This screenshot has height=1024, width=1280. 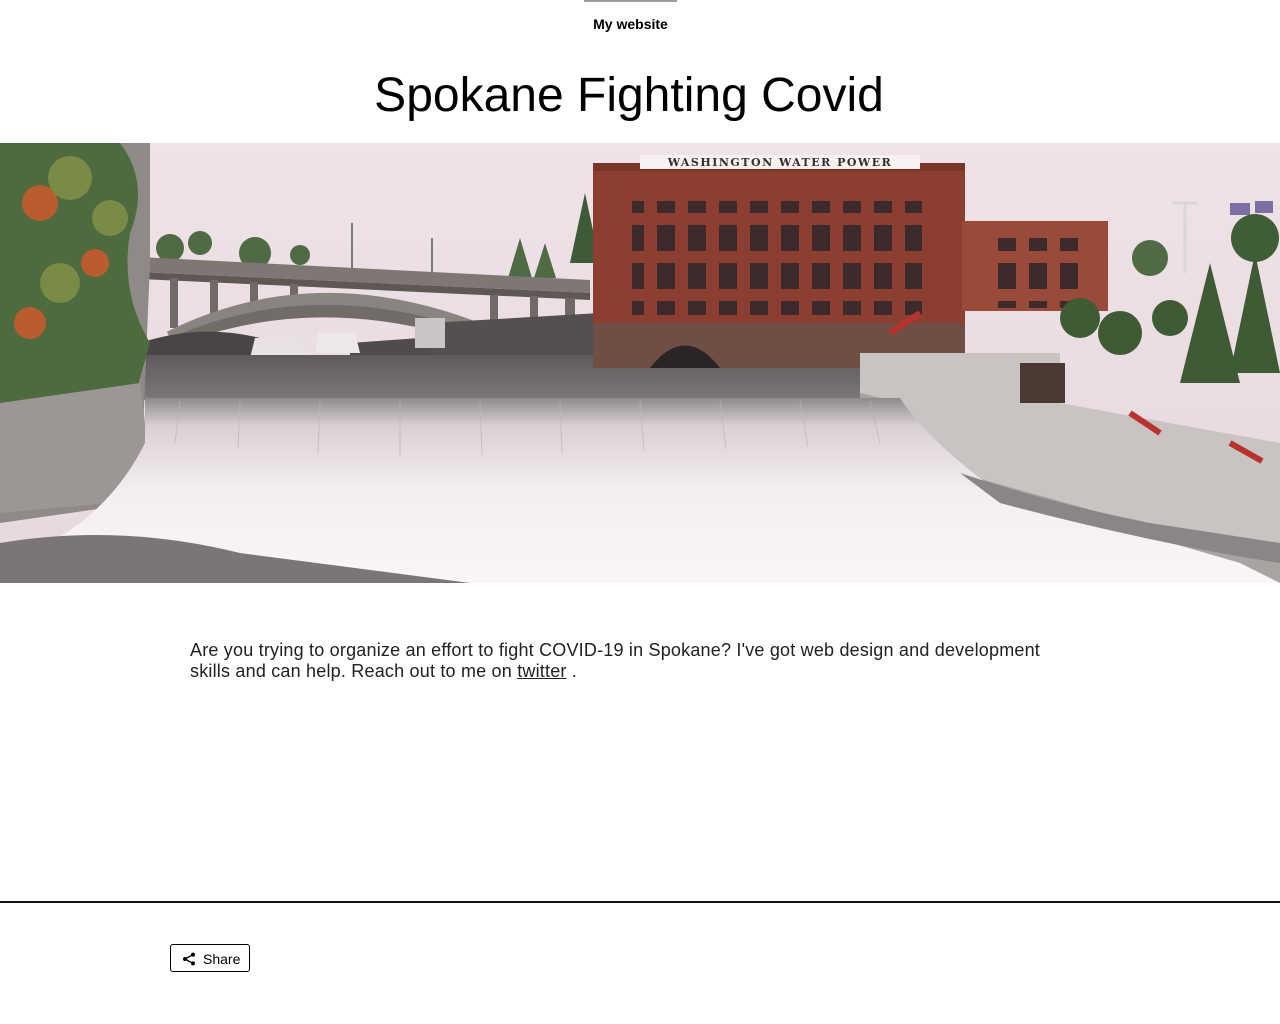 I want to click on trailing-text: ., so click(x=571, y=671).